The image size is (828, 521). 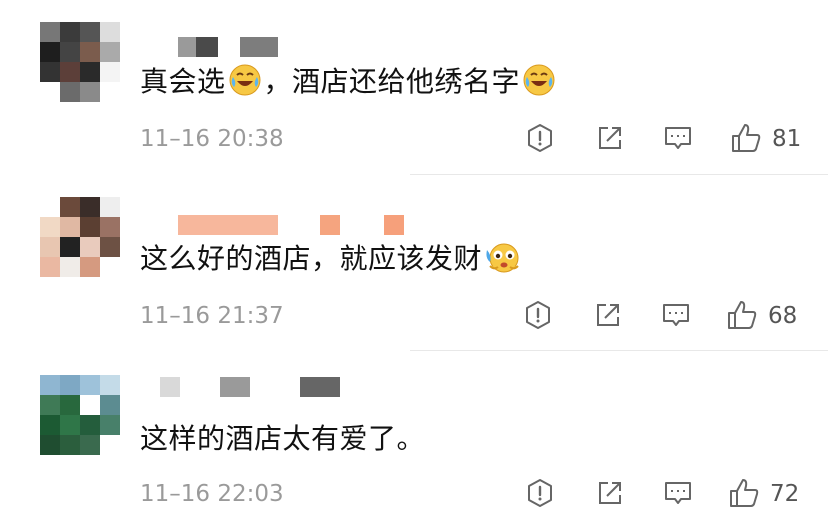 What do you see at coordinates (787, 139) in the screenshot?
I see `like-count: 81` at bounding box center [787, 139].